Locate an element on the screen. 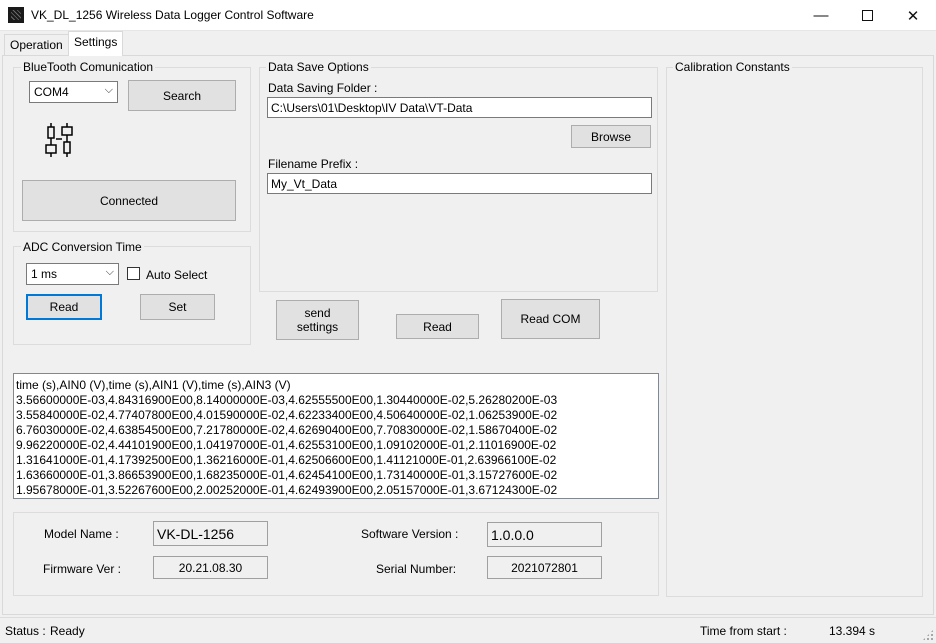 This screenshot has width=936, height=643. filename-prefix-label: Filename Prefix : is located at coordinates (313, 164).